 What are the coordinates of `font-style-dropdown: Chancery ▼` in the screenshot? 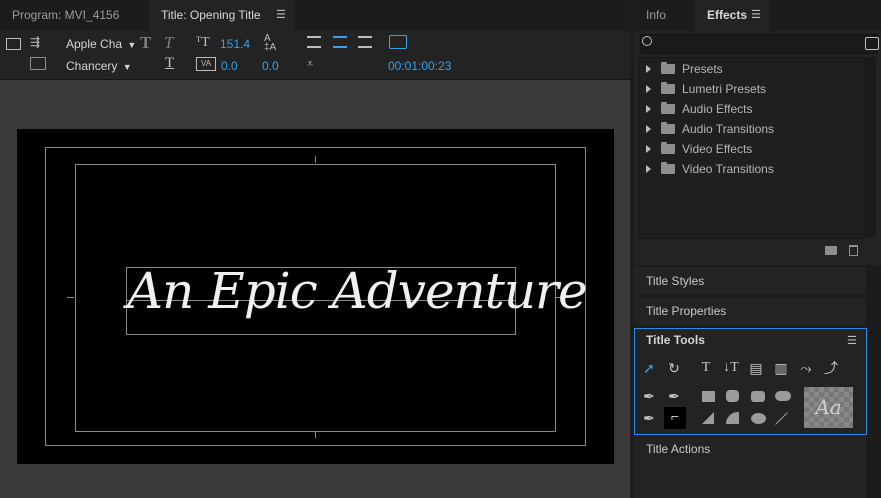 It's located at (99, 66).